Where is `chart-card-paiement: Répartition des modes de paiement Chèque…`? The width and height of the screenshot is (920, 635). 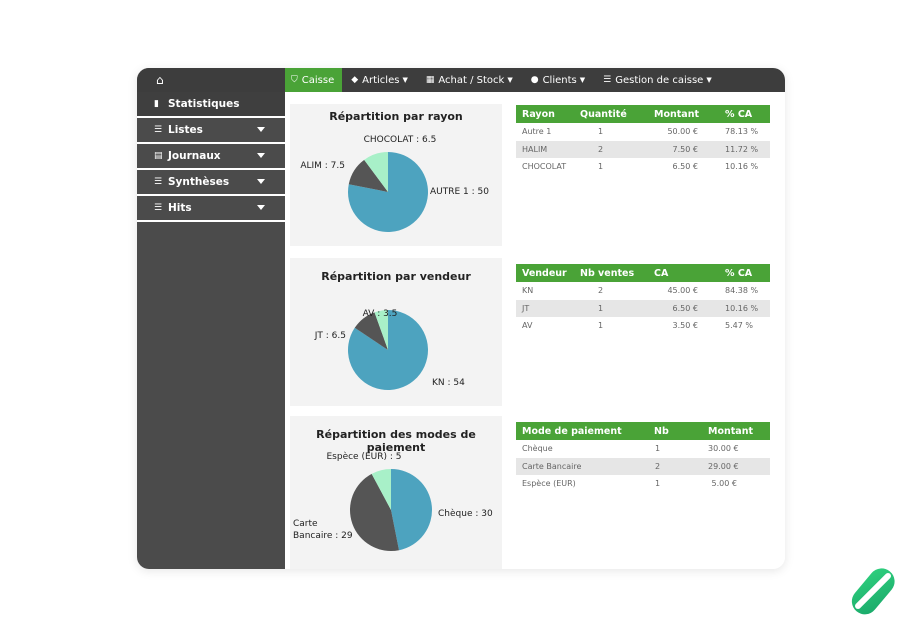 chart-card-paiement: Répartition des modes de paiement Chèque… is located at coordinates (396, 492).